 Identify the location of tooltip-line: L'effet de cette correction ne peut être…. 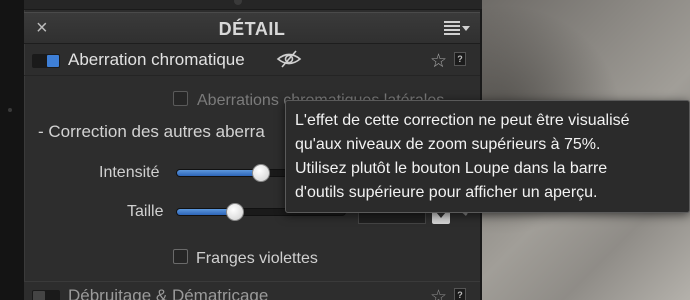
(462, 120).